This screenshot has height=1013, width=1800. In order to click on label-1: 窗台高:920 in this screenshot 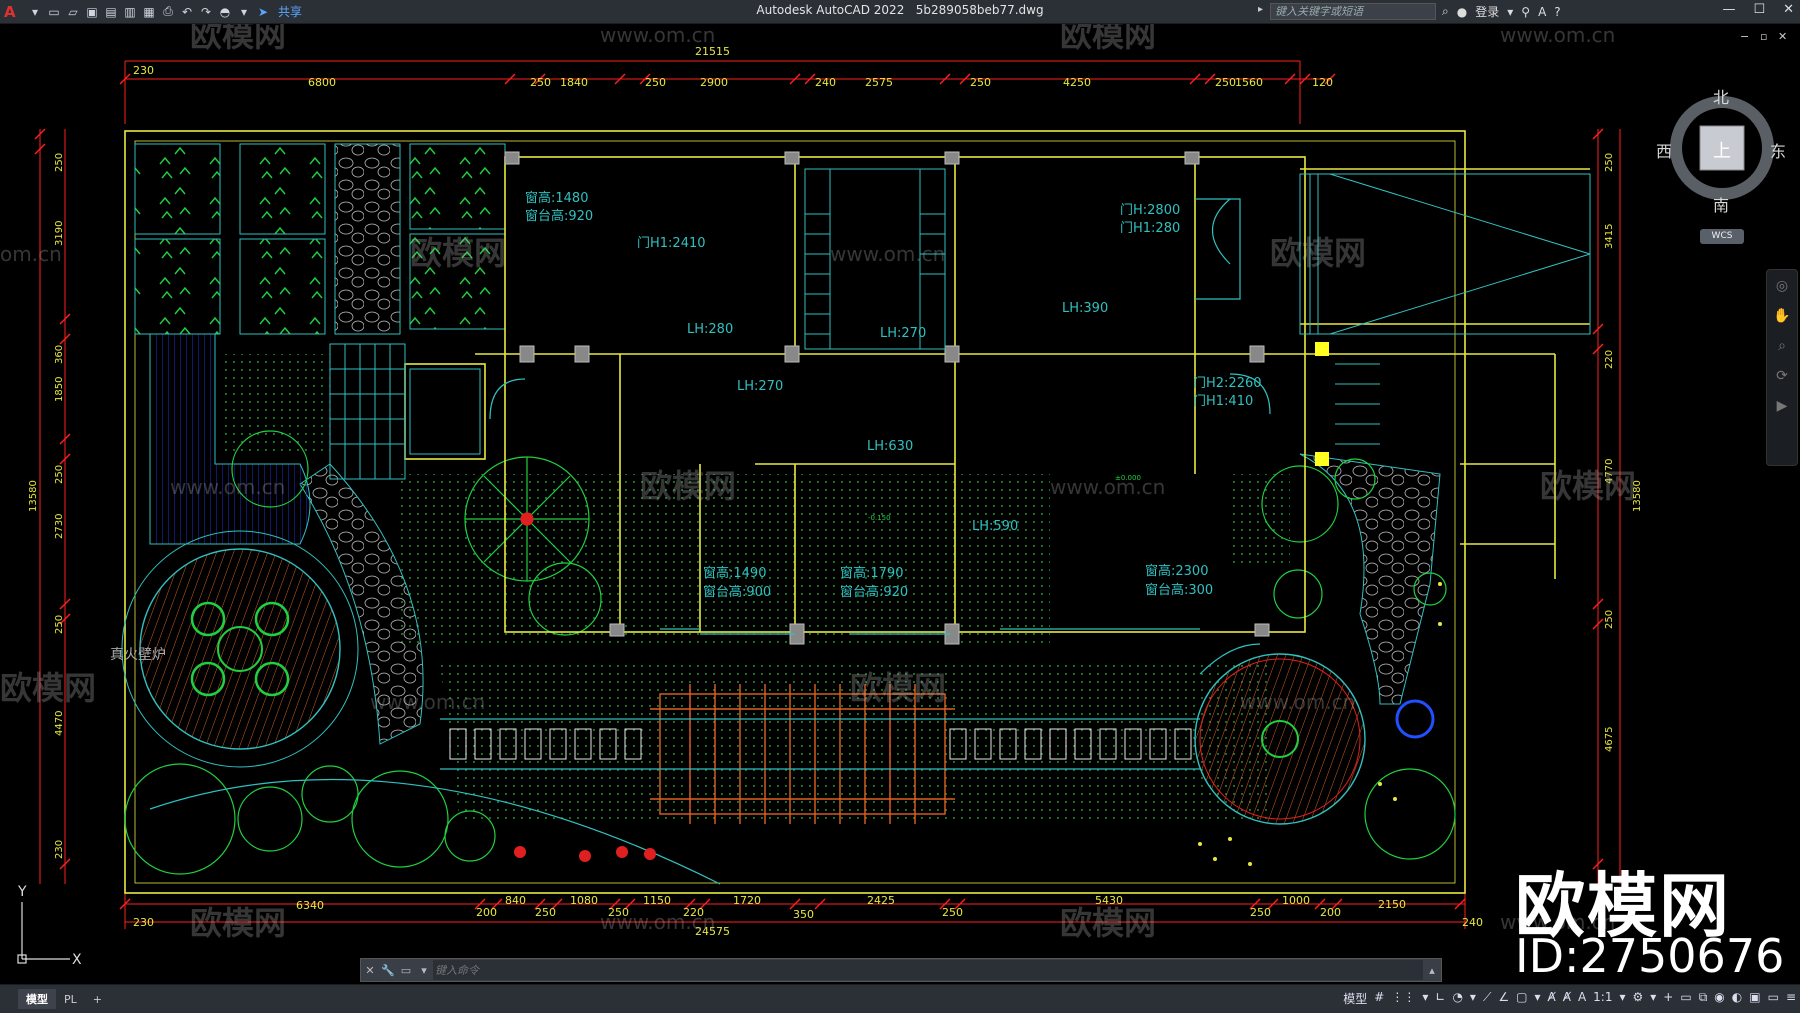, I will do `click(559, 216)`.